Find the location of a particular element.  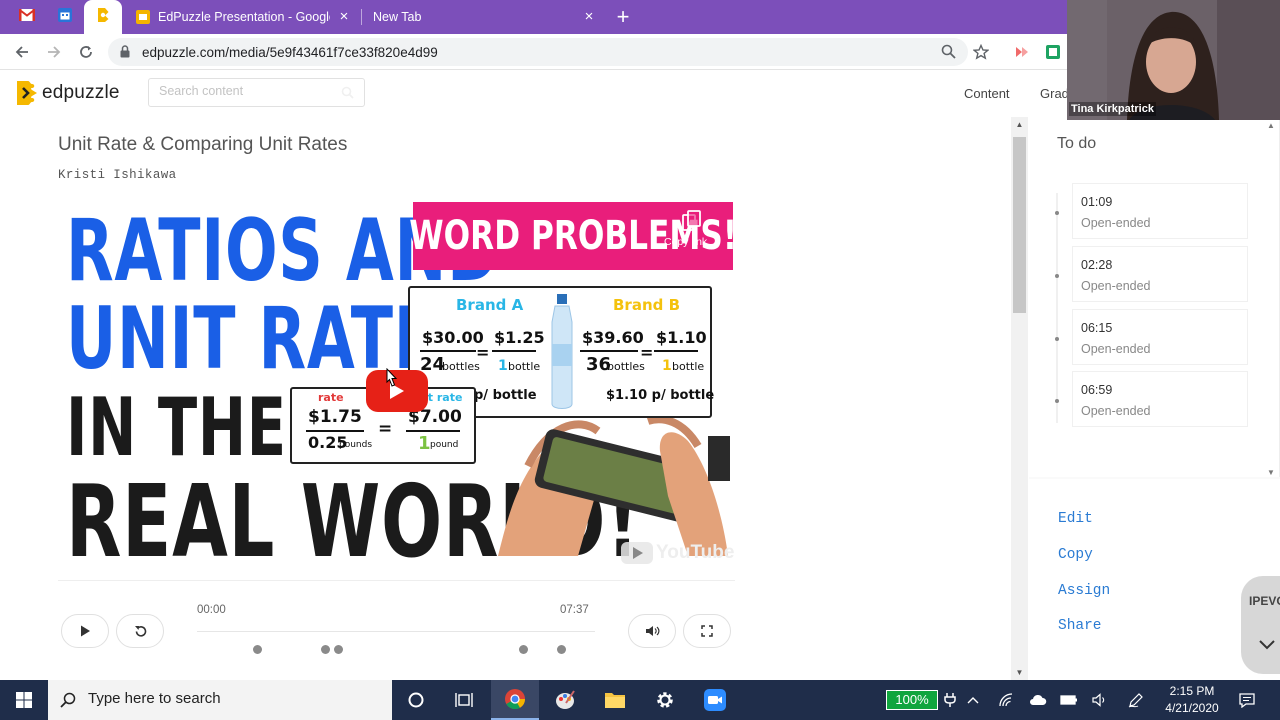

play-button is located at coordinates (85, 631).